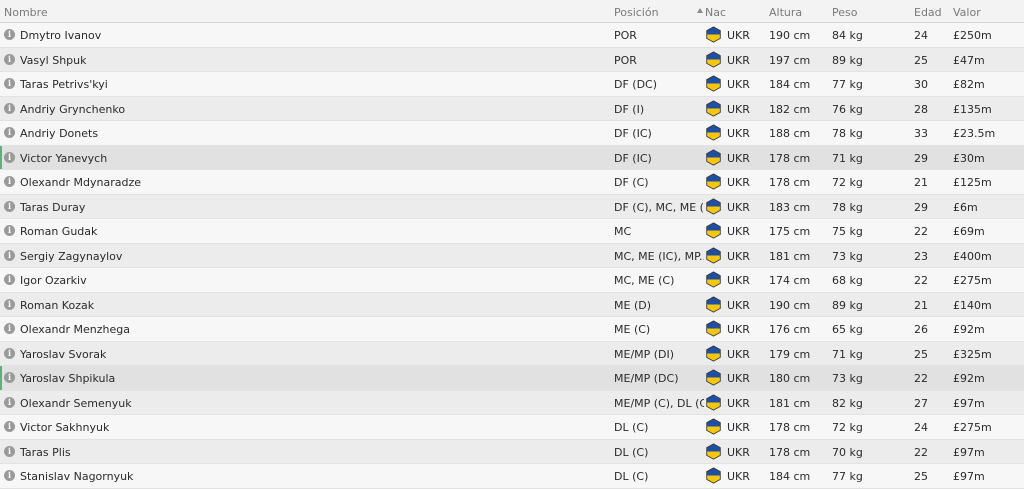 This screenshot has width=1024, height=489. I want to click on player-age: 22, so click(921, 231).